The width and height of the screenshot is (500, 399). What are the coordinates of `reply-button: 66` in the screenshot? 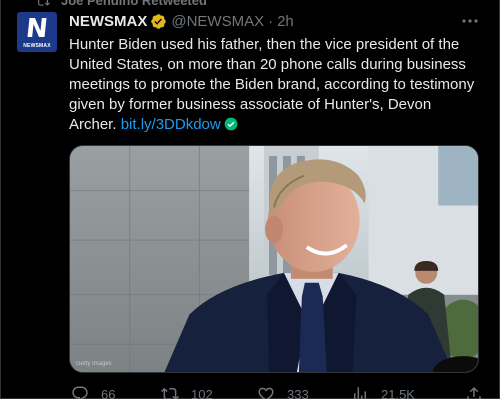 It's located at (93, 392).